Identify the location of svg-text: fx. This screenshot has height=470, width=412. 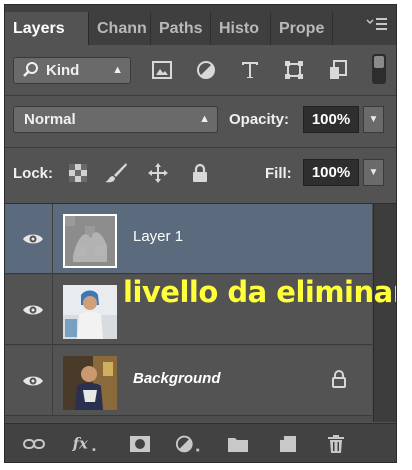
(80, 443).